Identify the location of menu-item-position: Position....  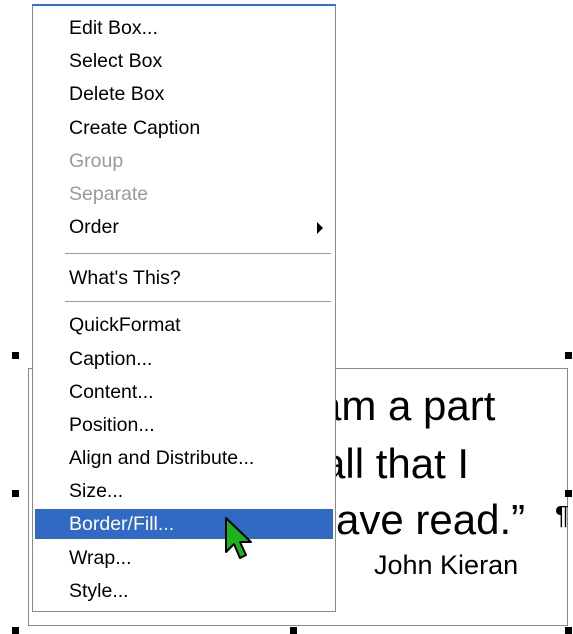
(184, 425).